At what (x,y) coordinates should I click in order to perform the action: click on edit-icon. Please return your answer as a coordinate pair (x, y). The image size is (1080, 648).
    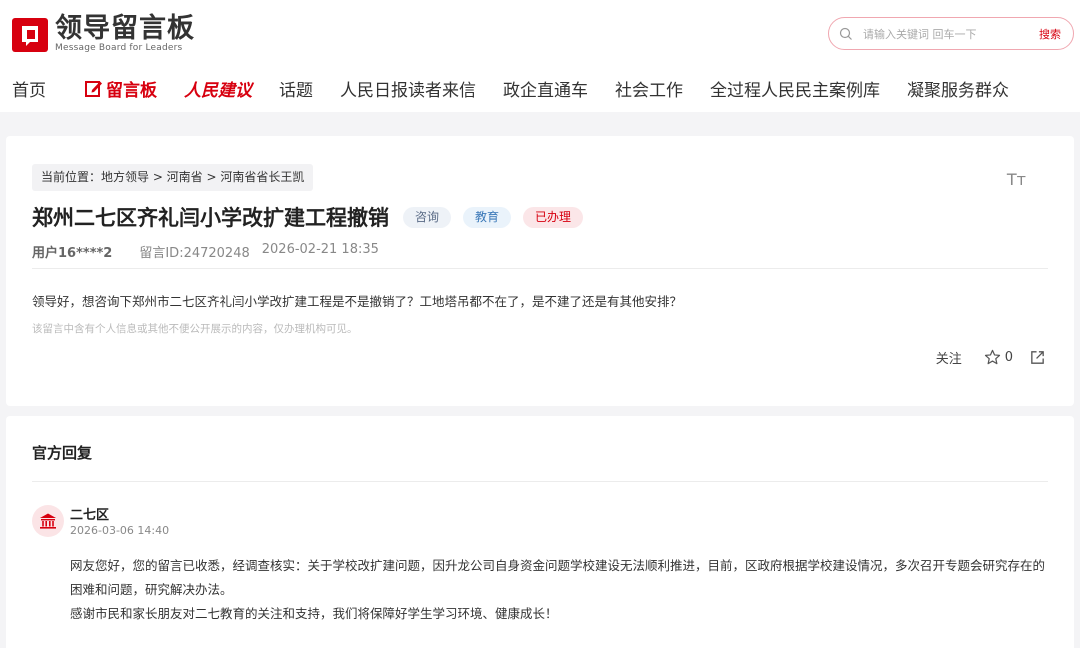
    Looking at the image, I should click on (93, 88).